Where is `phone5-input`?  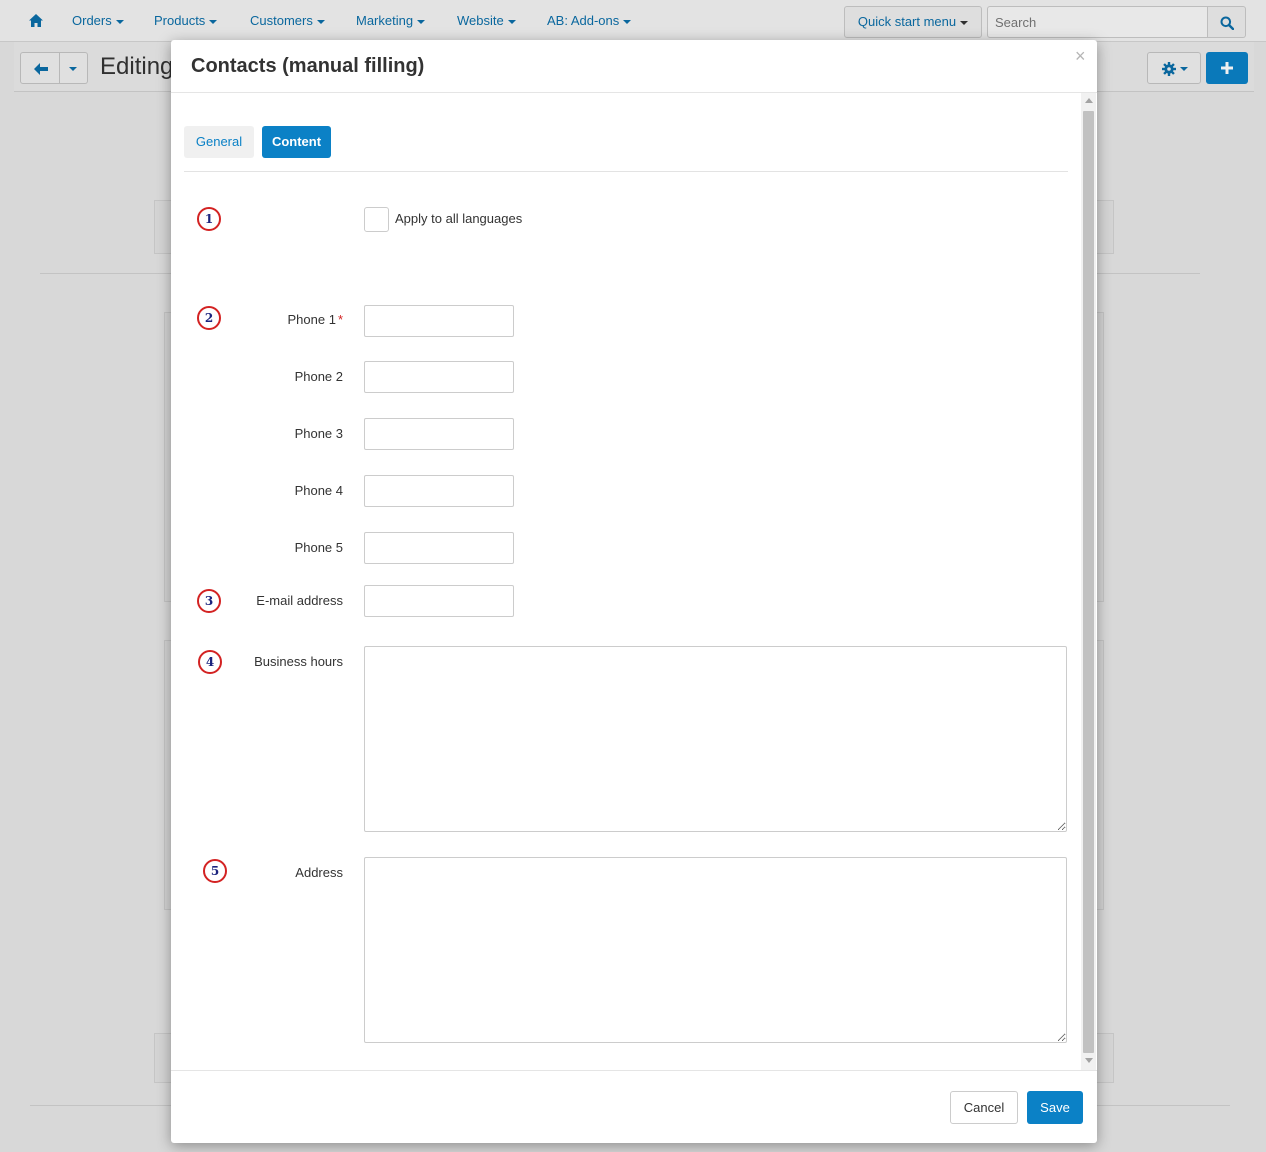
phone5-input is located at coordinates (439, 548).